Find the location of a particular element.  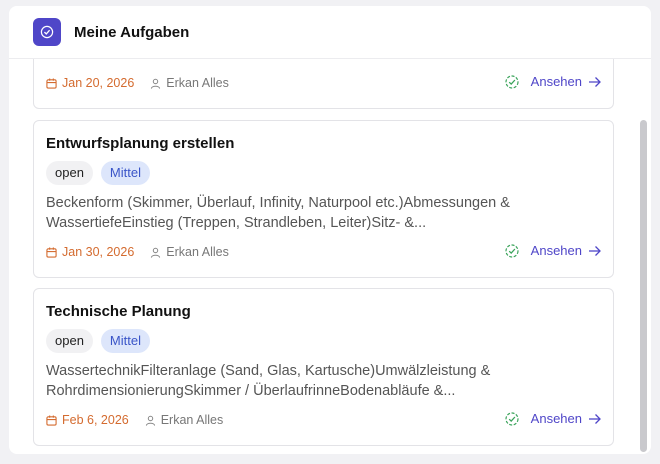

task-meta: Jan 20, 2026 Erkan Alles is located at coordinates (137, 83).